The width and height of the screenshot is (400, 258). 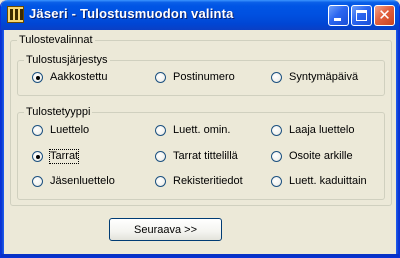 What do you see at coordinates (82, 181) in the screenshot?
I see `radio-label: Jäsenluettelo` at bounding box center [82, 181].